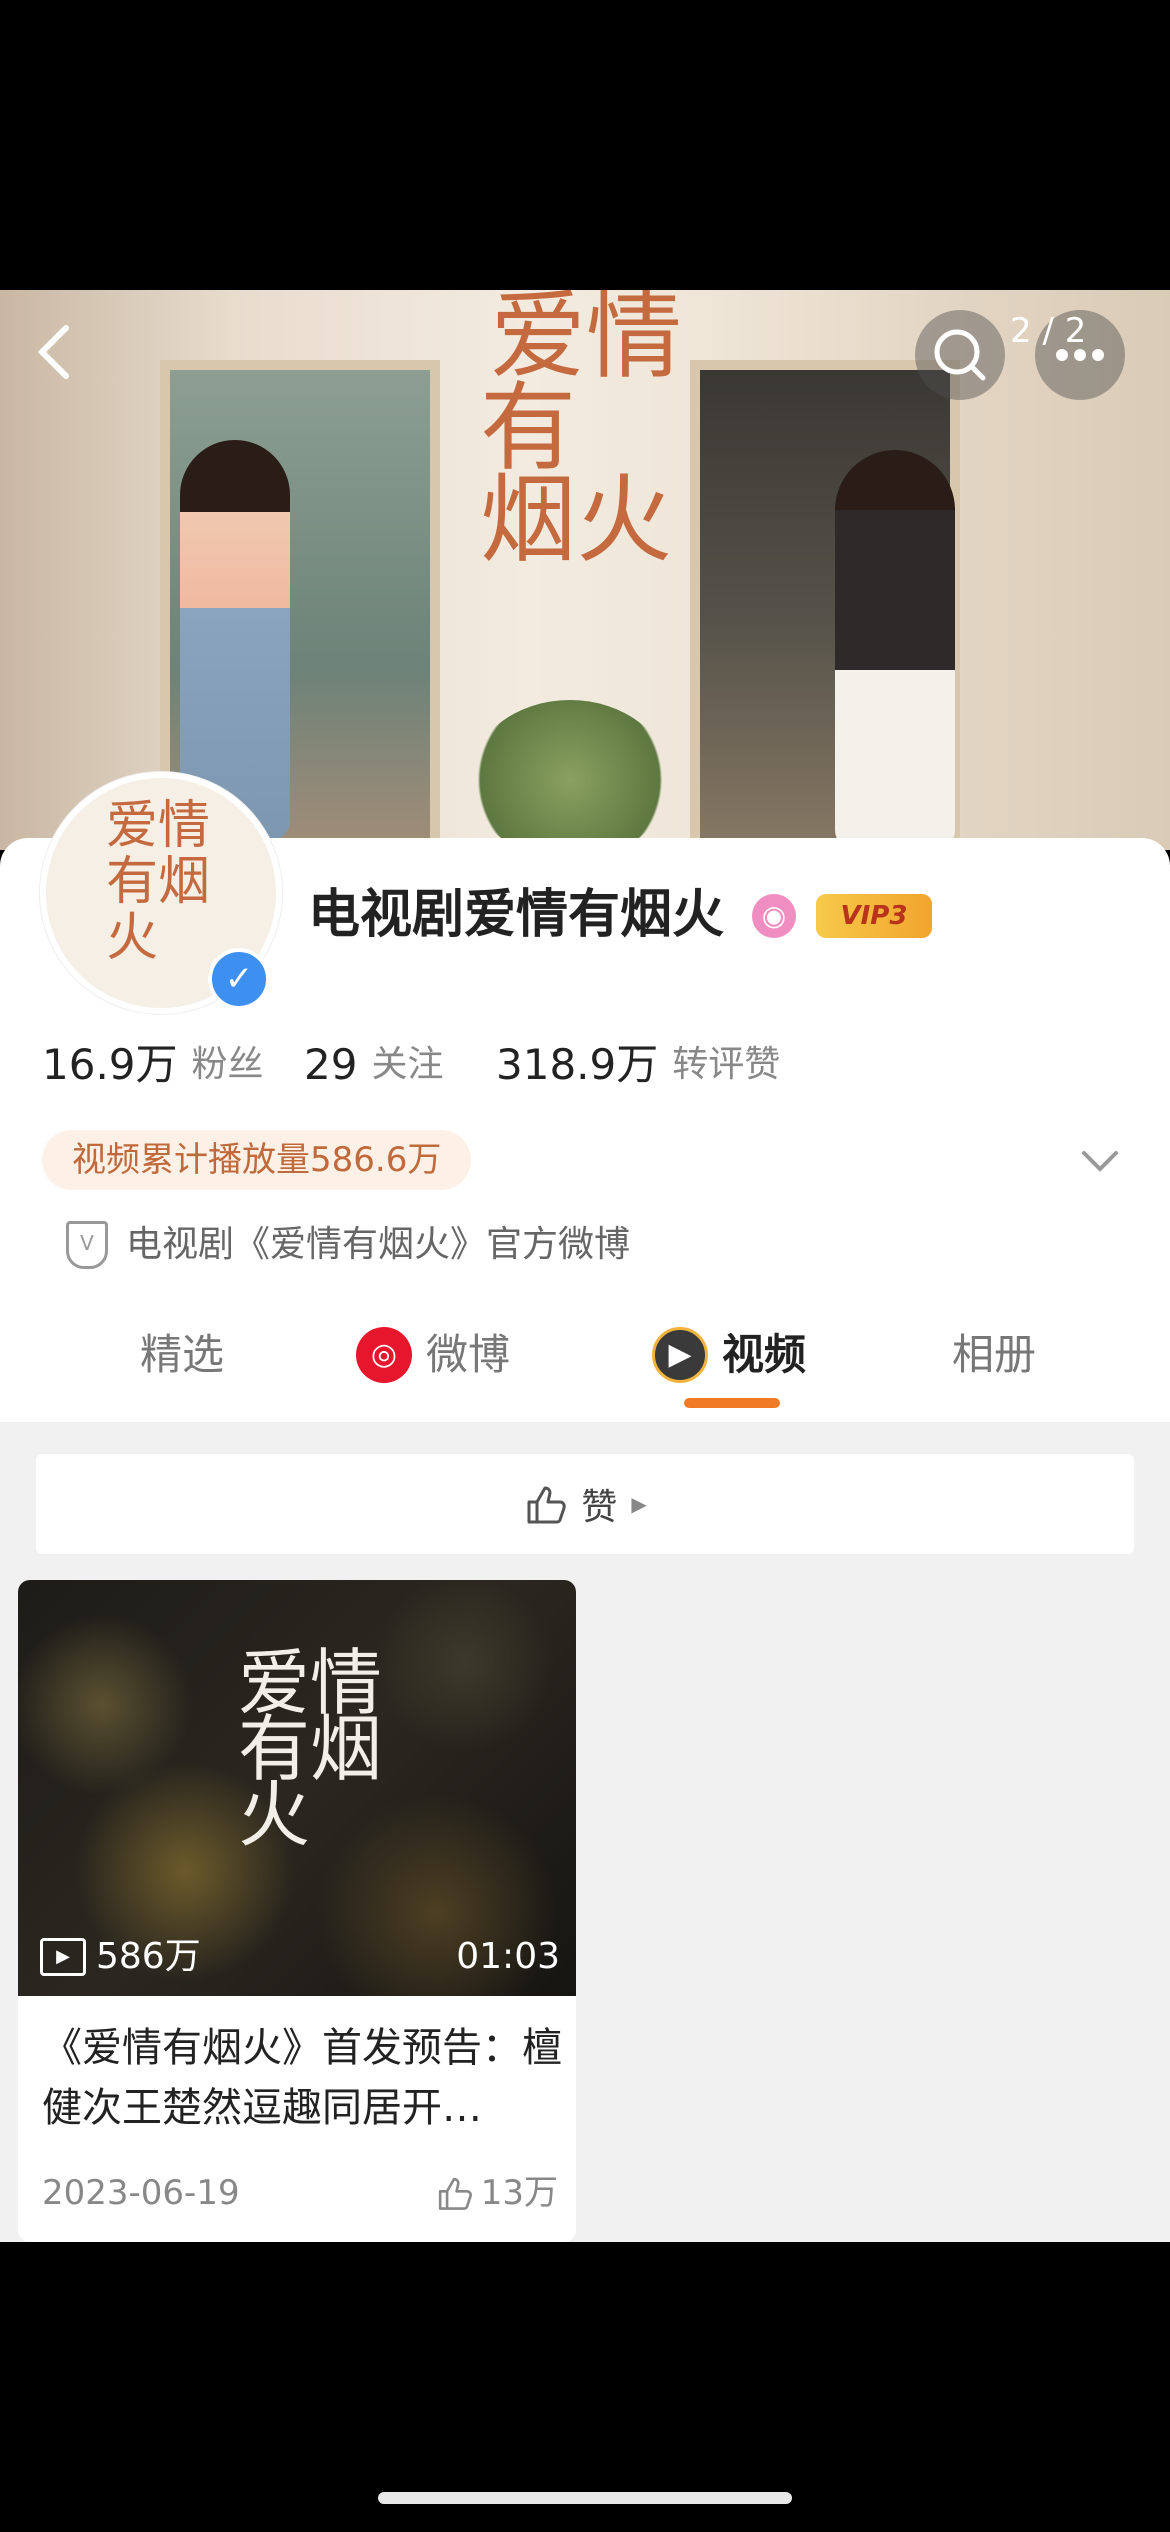 This screenshot has width=1170, height=2532. What do you see at coordinates (585, 2498) in the screenshot?
I see `home-indicator` at bounding box center [585, 2498].